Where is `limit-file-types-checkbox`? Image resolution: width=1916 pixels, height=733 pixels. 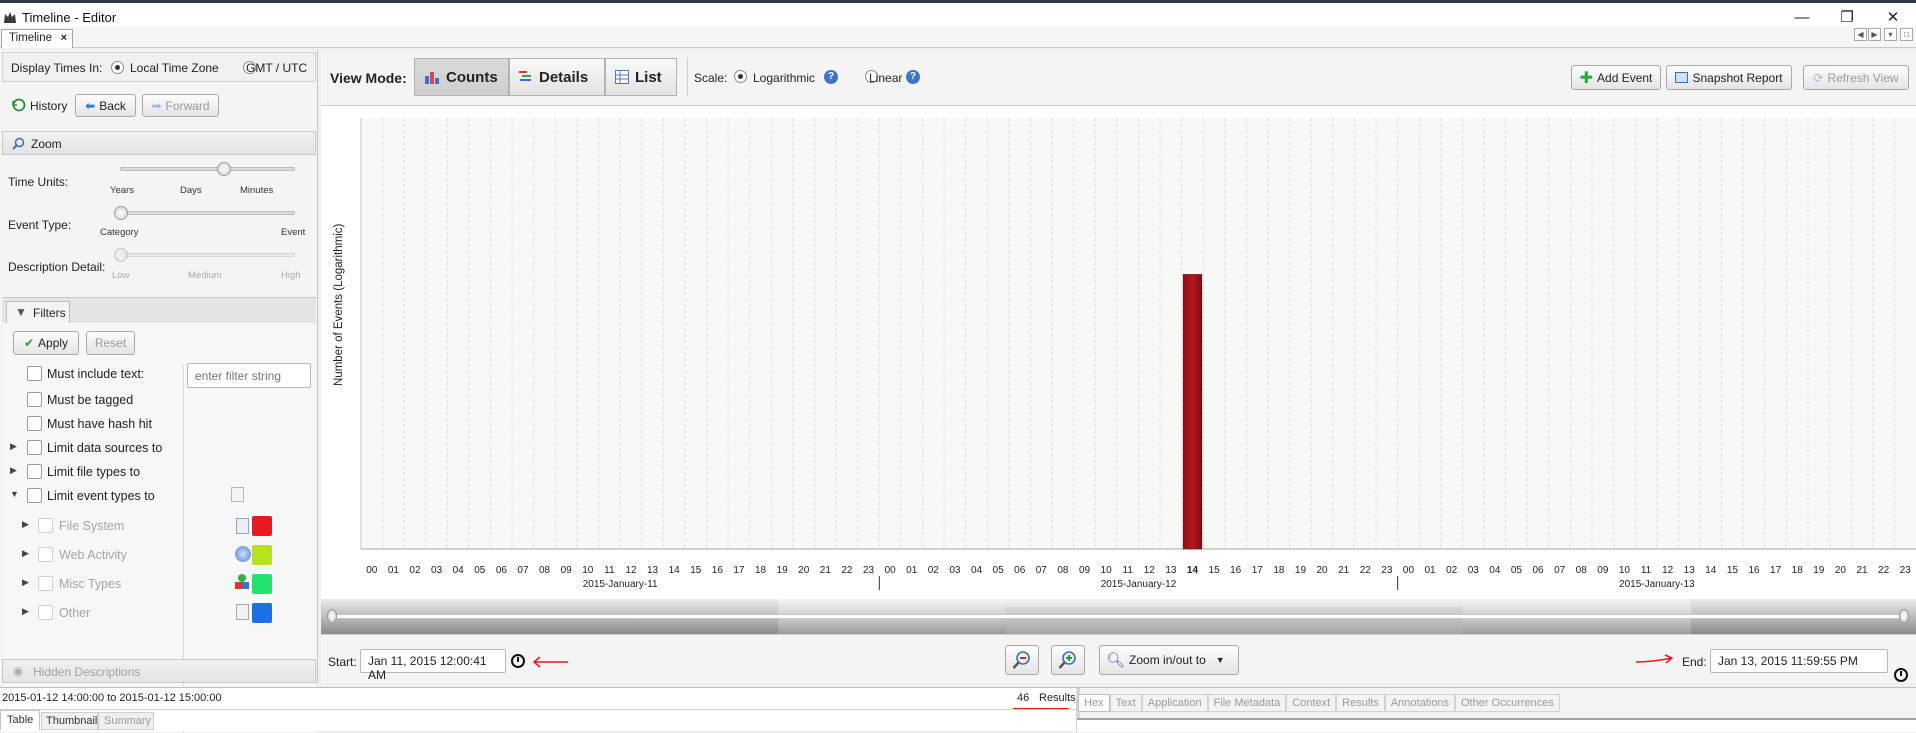 limit-file-types-checkbox is located at coordinates (34, 471).